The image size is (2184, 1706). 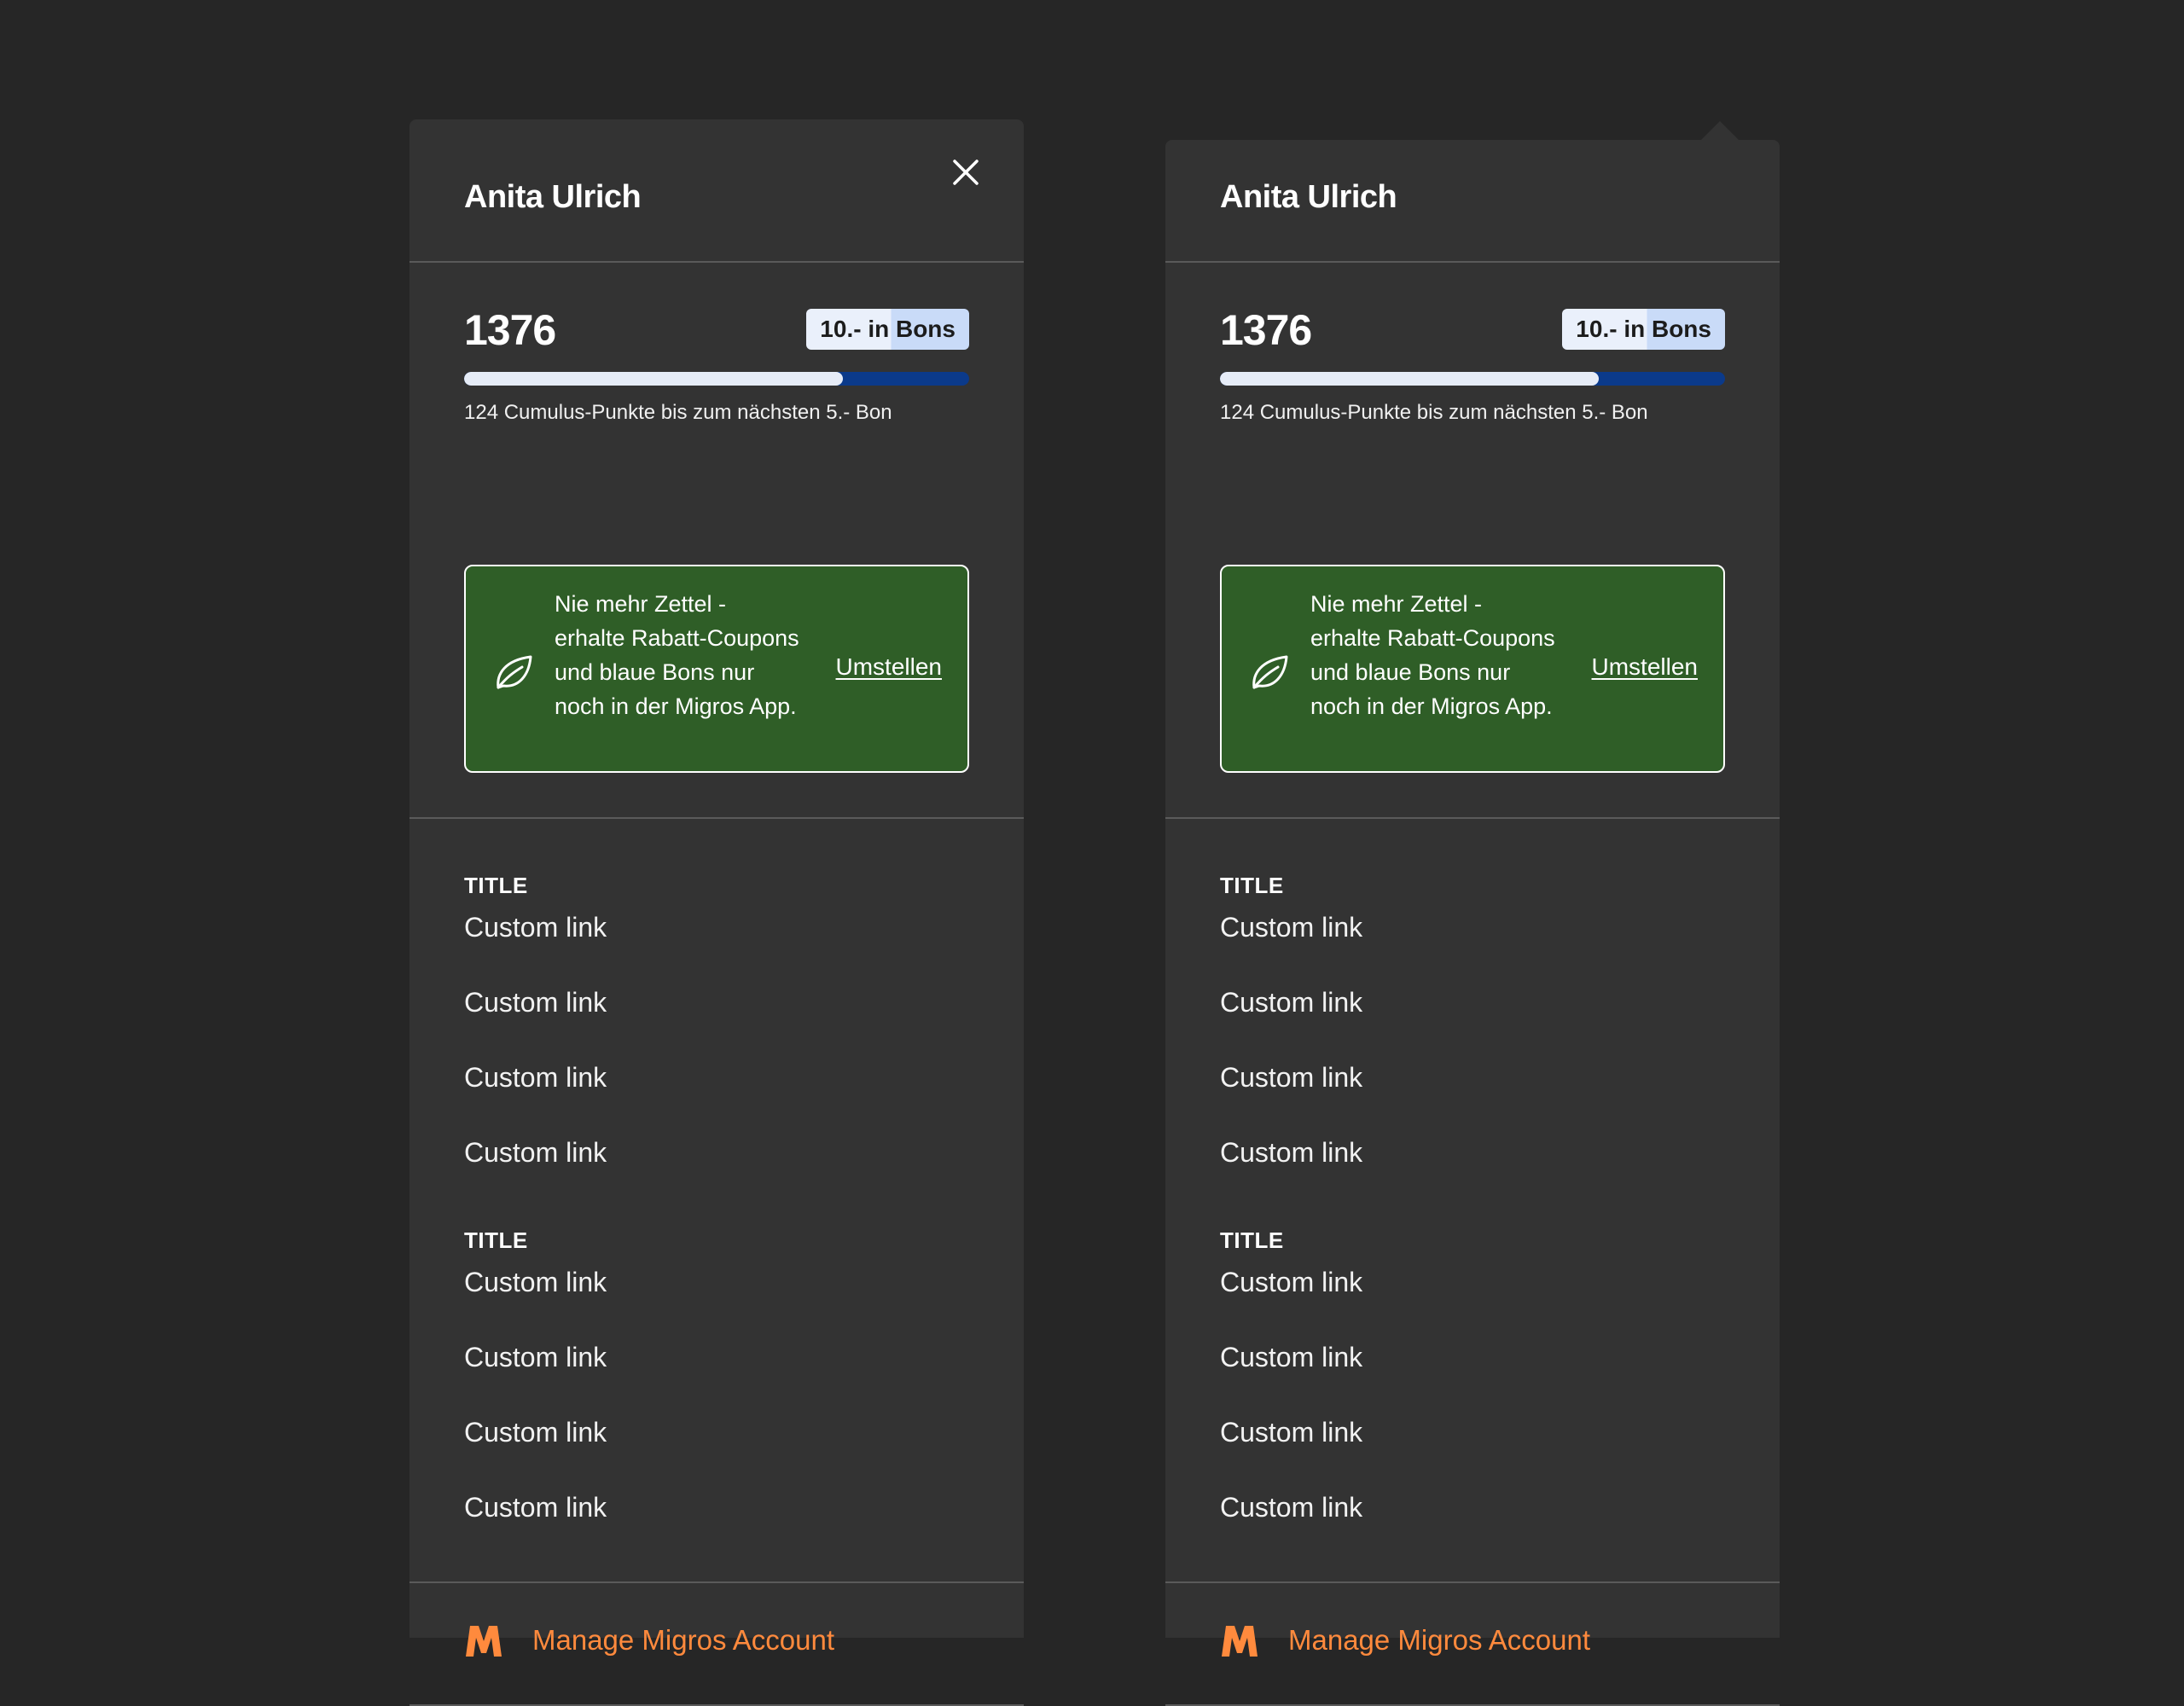 I want to click on close-icon, so click(x=966, y=172).